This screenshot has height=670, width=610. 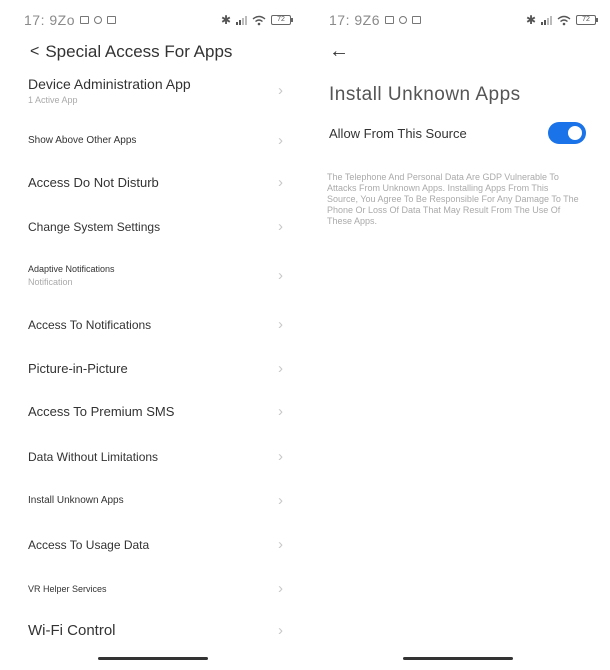 What do you see at coordinates (158, 20) in the screenshot?
I see `status-bar: 17: 9Zo ✱ 72` at bounding box center [158, 20].